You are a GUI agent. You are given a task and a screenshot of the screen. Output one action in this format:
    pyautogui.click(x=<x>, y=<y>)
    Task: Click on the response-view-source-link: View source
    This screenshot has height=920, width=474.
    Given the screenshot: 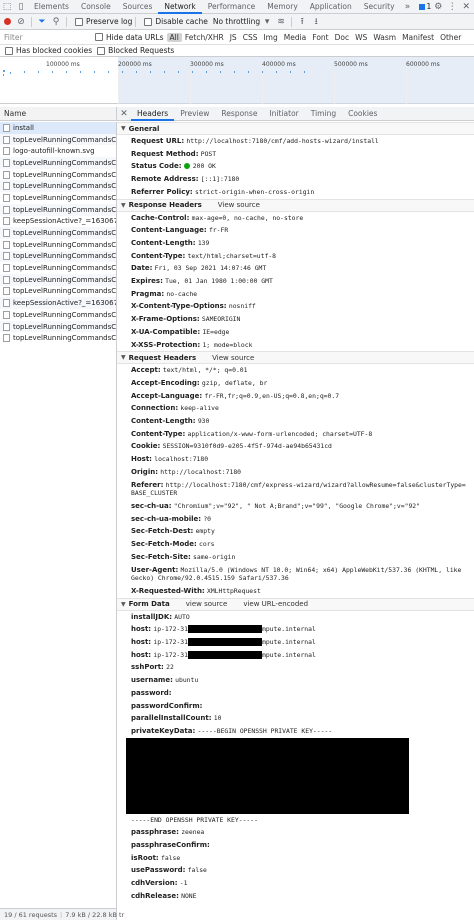 What is the action you would take?
    pyautogui.click(x=239, y=205)
    